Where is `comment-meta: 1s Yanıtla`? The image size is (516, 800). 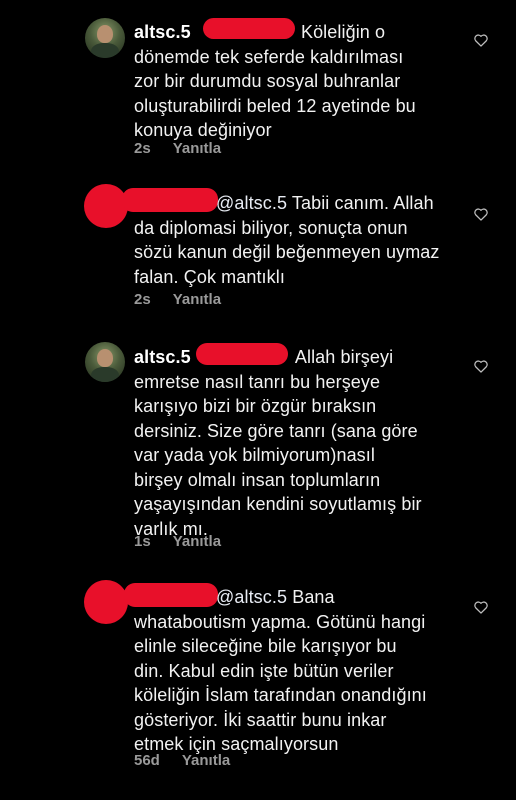
comment-meta: 1s Yanıtla is located at coordinates (177, 541).